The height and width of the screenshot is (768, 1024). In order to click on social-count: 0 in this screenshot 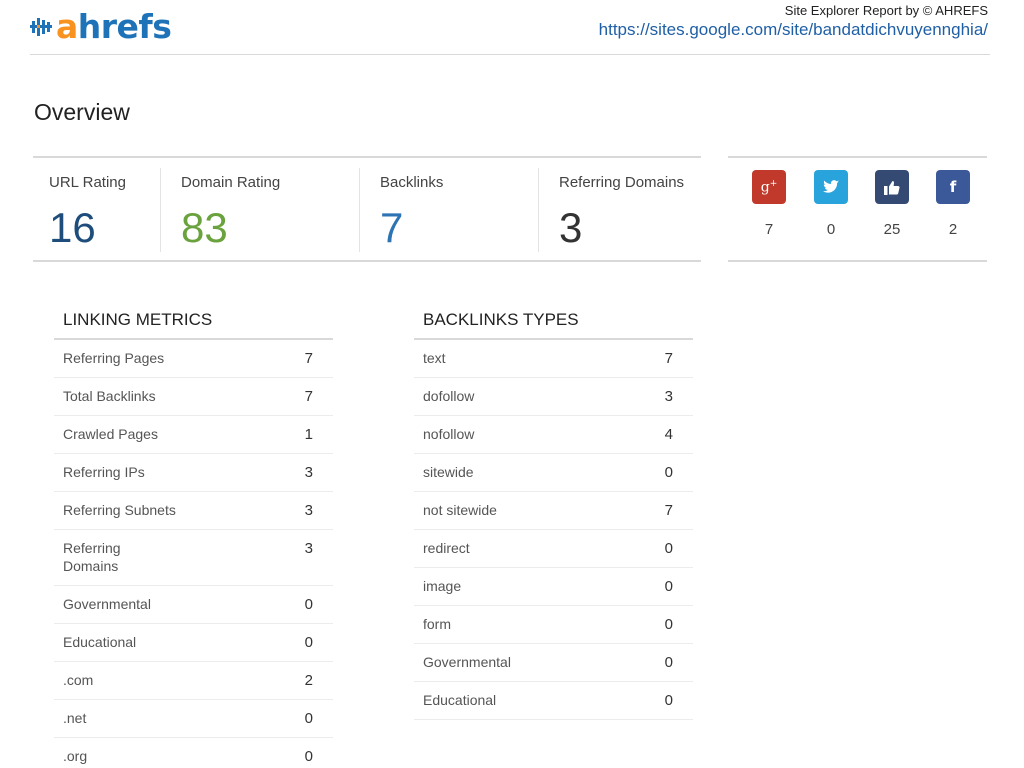, I will do `click(831, 229)`.